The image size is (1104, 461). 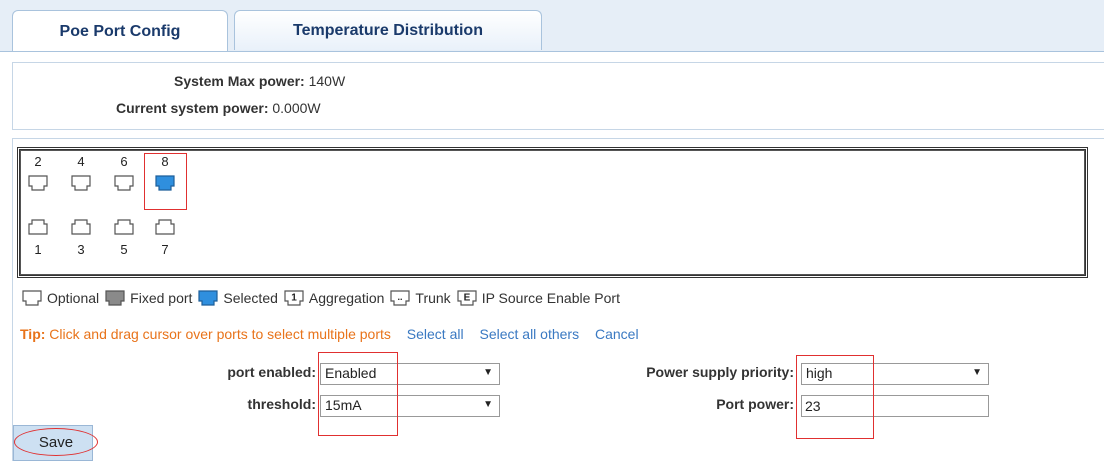 What do you see at coordinates (720, 372) in the screenshot?
I see `power-supply-priority-label: Power supply priority:` at bounding box center [720, 372].